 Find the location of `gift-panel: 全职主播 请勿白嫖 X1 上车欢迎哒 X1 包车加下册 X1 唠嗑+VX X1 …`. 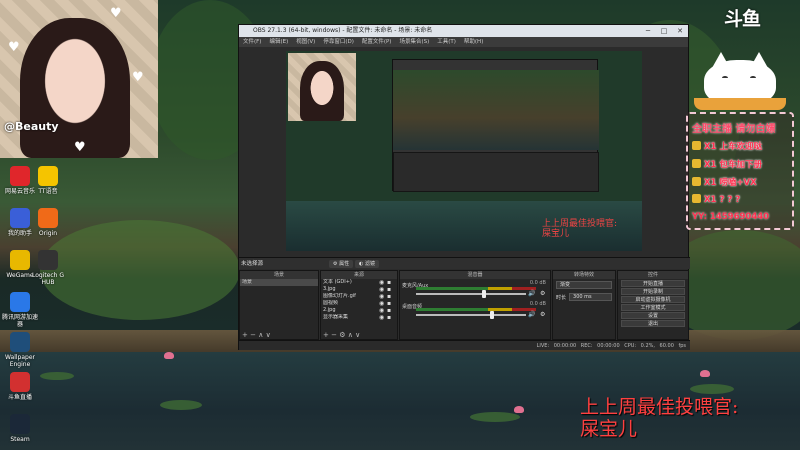

gift-panel: 全职主播 请勿白嫖 X1 上车欢迎哒 X1 包车加下册 X1 唠嗑+VX X1 … is located at coordinates (740, 171).